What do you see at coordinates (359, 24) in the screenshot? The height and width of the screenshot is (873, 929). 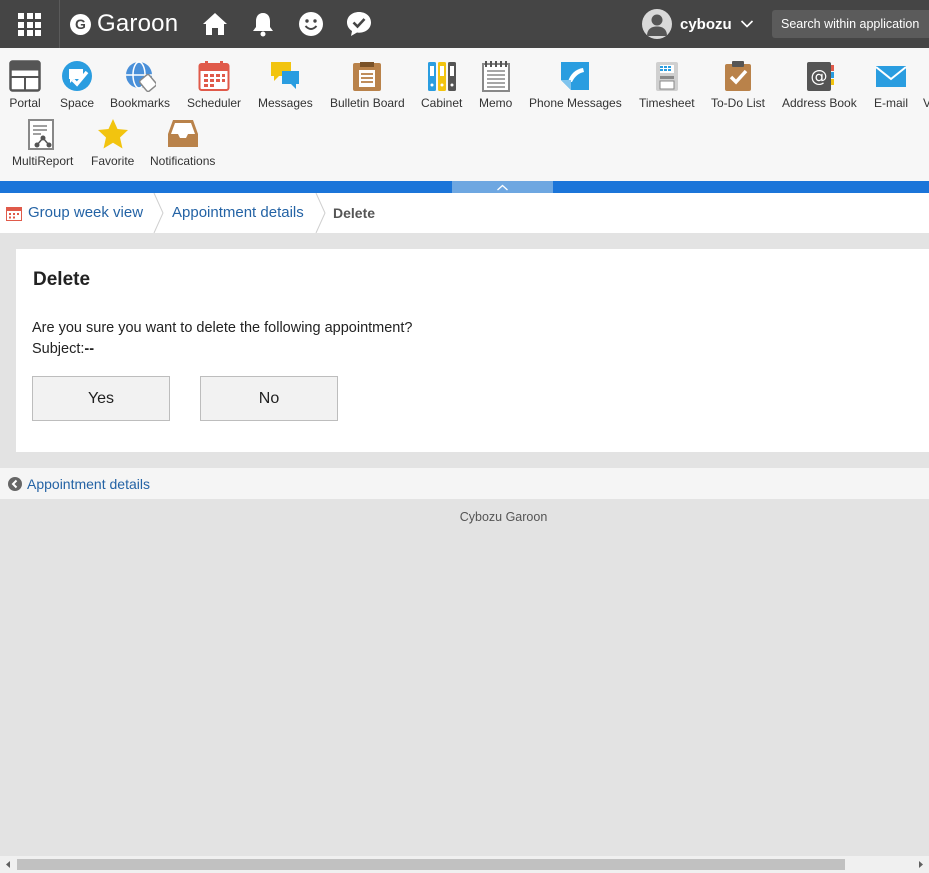 I see `check-bubble-icon` at bounding box center [359, 24].